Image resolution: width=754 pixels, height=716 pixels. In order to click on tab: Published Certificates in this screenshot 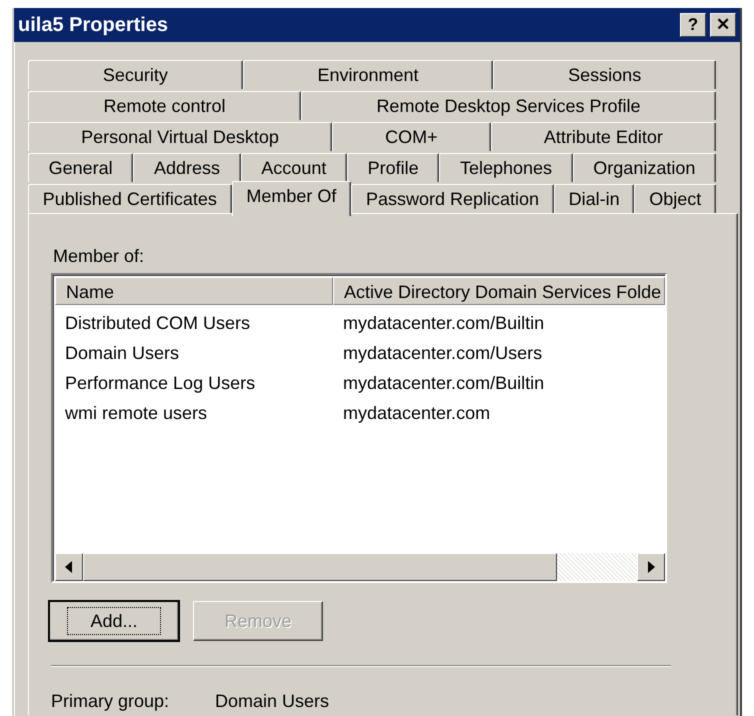, I will do `click(130, 198)`.